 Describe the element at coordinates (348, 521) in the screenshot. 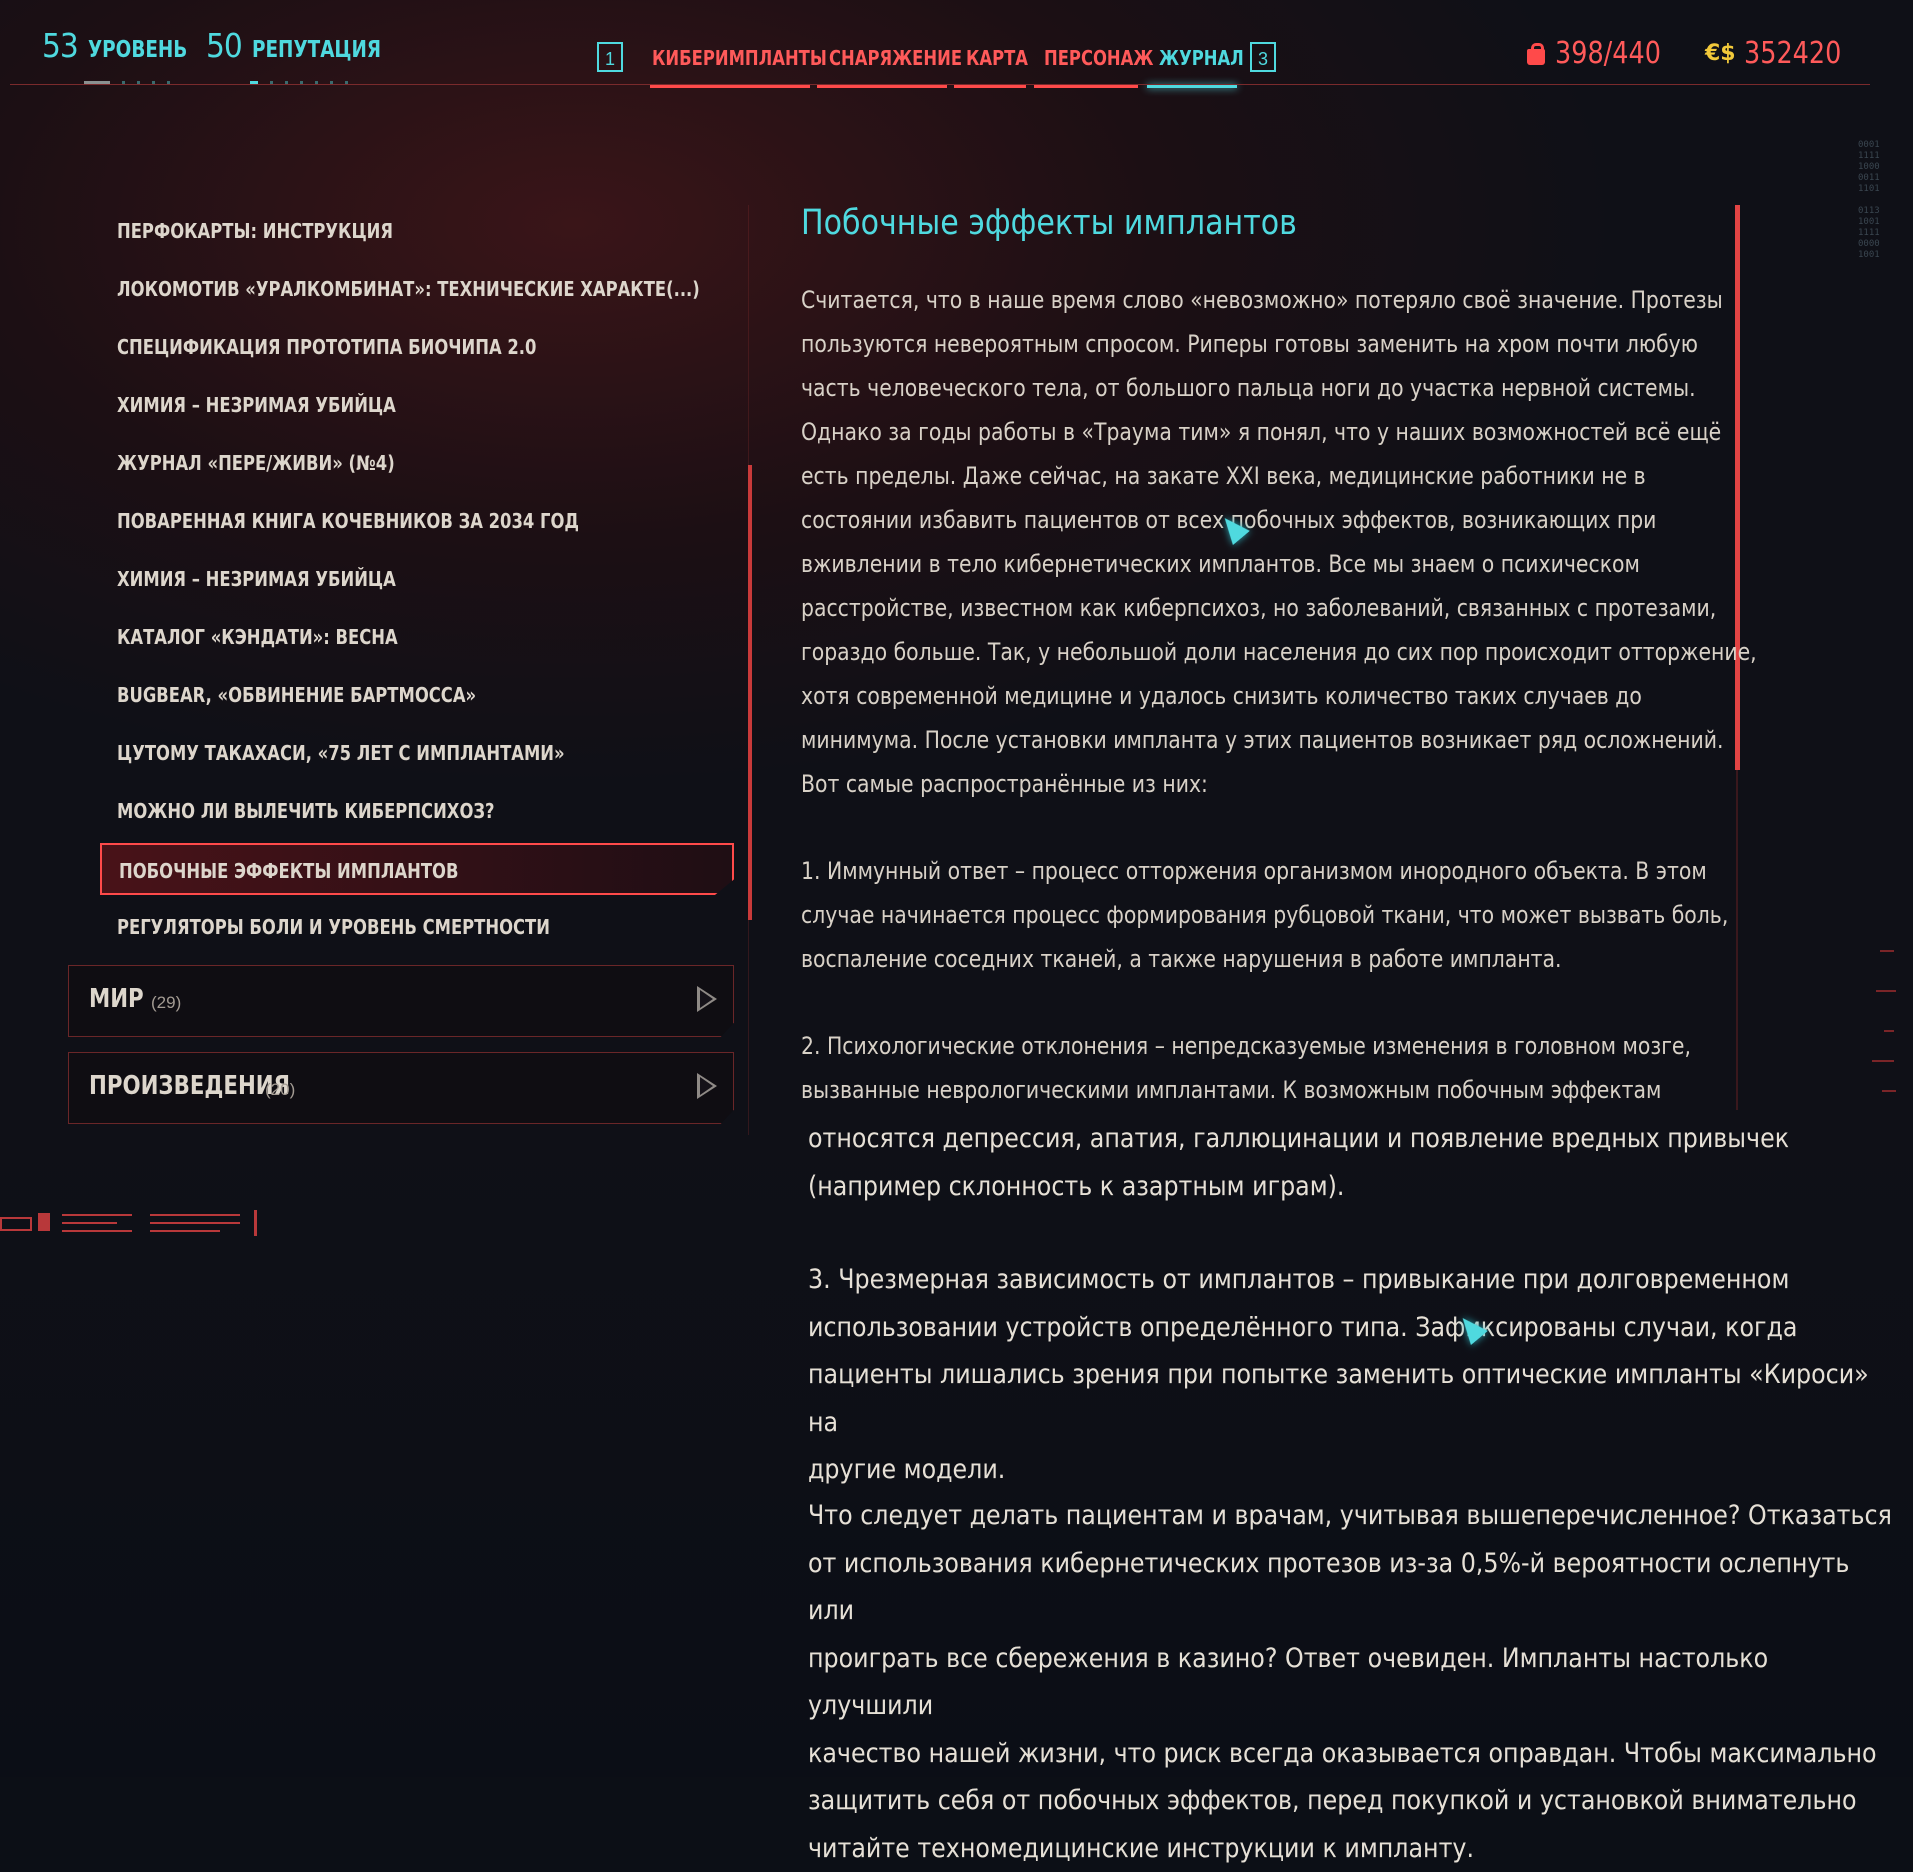

I see `list-item-label: ПОВАРЕННАЯ КНИГА КОЧЕВНИКОВ ЗА 2034 ГОД` at that location.